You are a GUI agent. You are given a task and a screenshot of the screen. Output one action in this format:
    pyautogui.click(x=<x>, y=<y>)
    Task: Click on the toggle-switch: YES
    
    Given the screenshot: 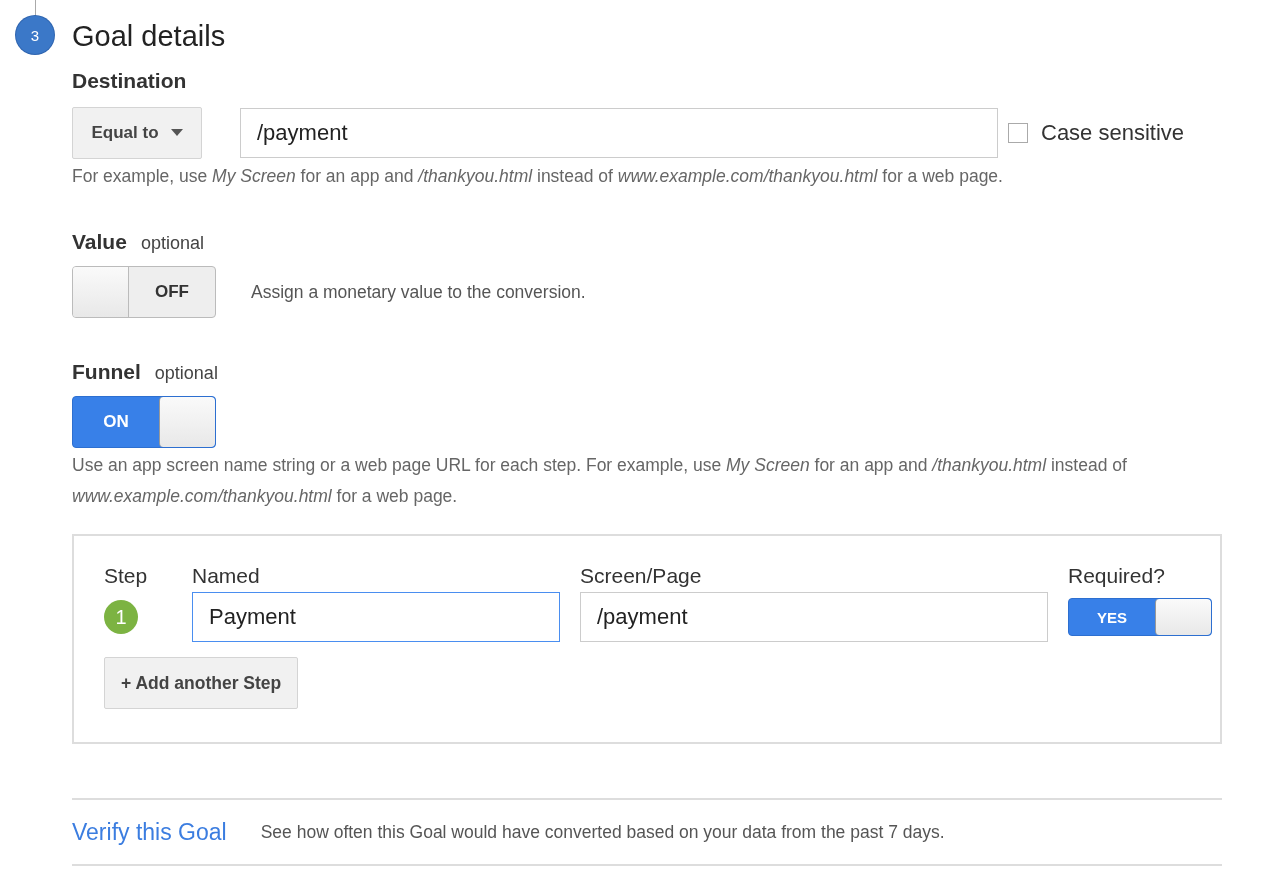 What is the action you would take?
    pyautogui.click(x=1140, y=617)
    